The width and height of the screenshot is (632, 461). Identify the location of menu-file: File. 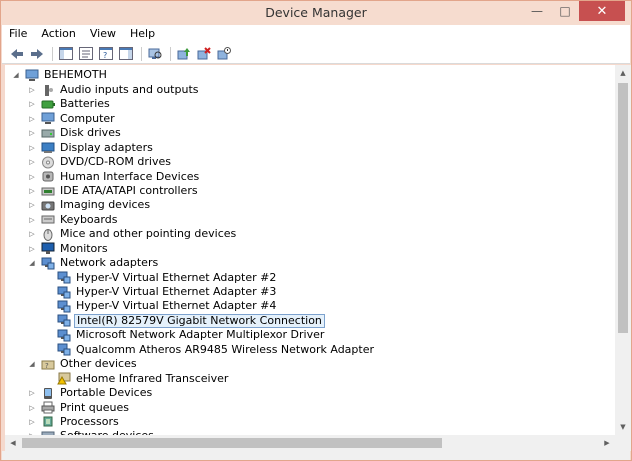
(18, 34).